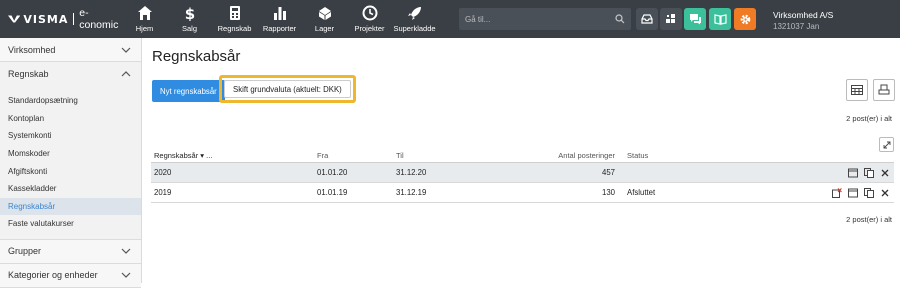  What do you see at coordinates (522, 193) in the screenshot?
I see `table-row: 2019 01.01.19 31.12.19 130 Afsluttet` at bounding box center [522, 193].